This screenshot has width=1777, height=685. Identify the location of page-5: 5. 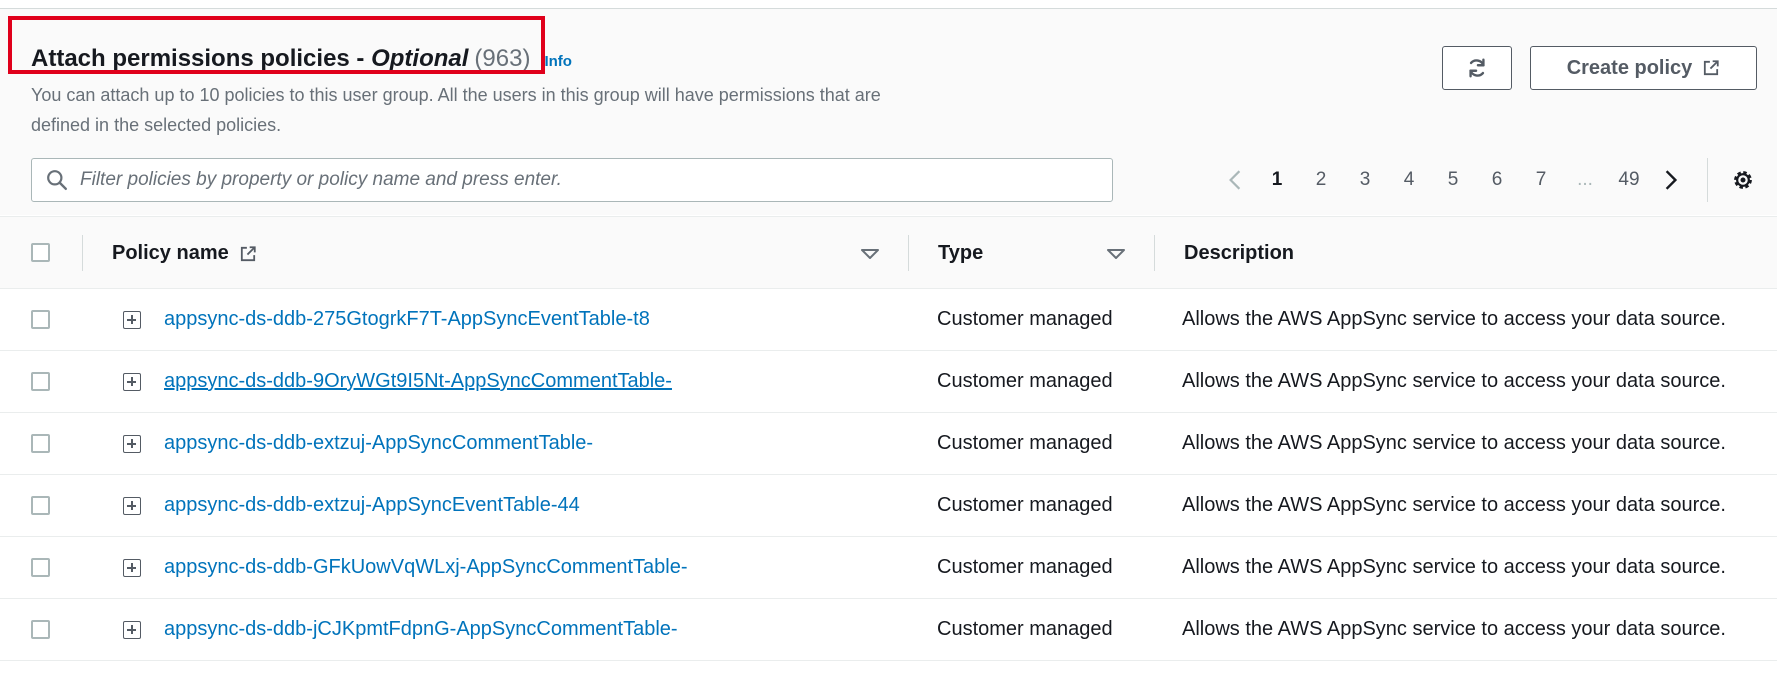
(1453, 180).